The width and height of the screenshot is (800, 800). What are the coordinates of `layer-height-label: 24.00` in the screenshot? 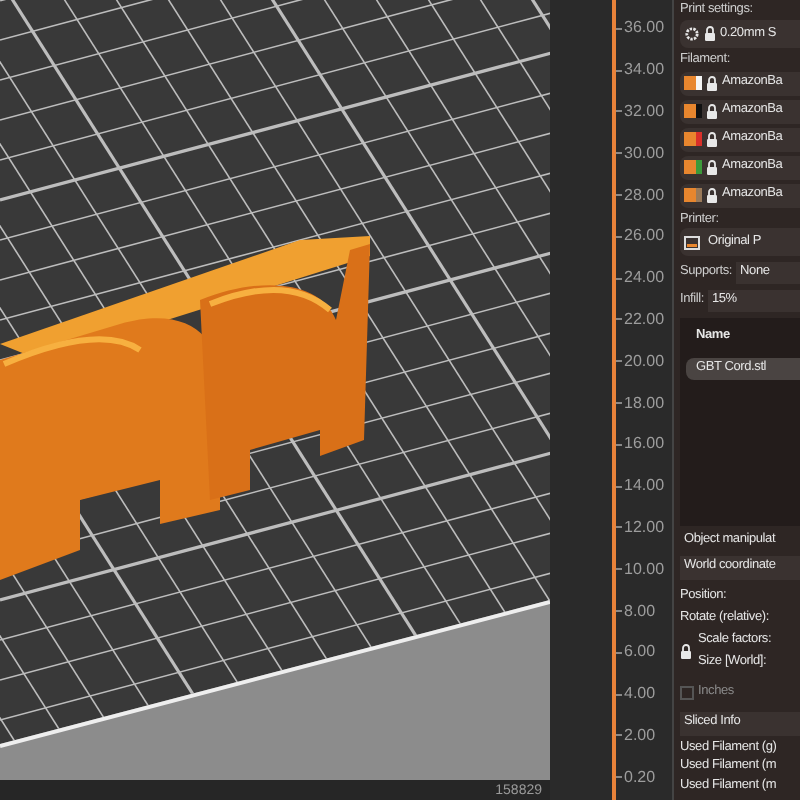 It's located at (644, 278).